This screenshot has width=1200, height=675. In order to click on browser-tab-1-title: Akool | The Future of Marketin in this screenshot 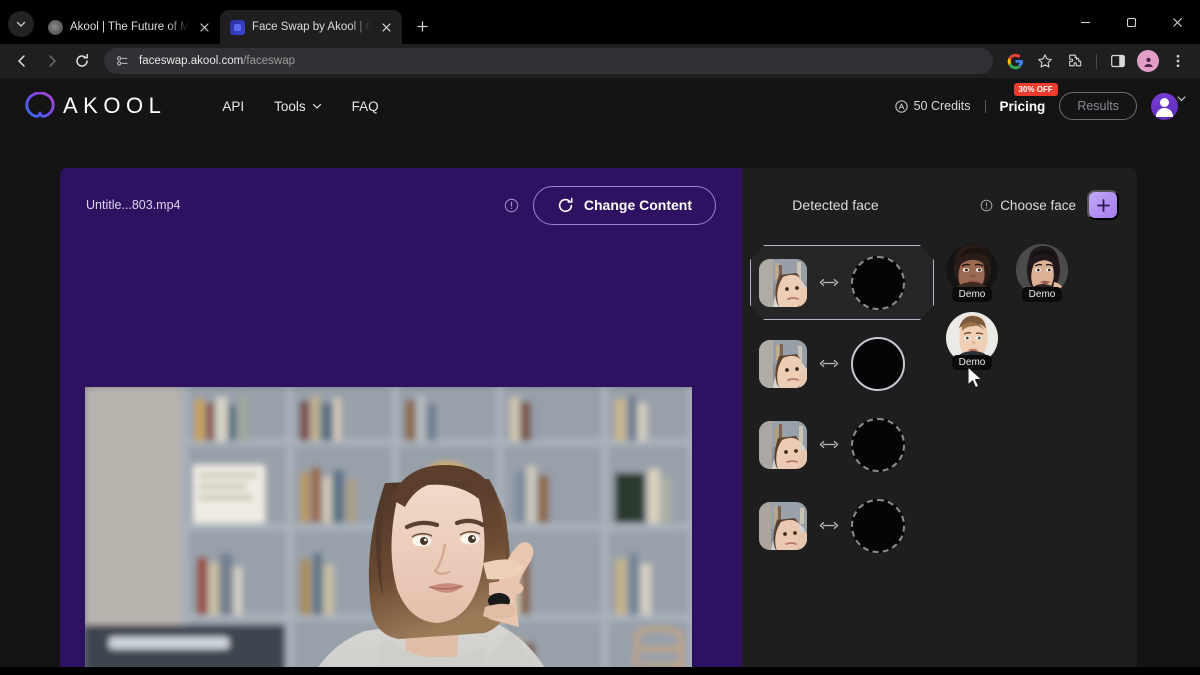, I will do `click(129, 27)`.